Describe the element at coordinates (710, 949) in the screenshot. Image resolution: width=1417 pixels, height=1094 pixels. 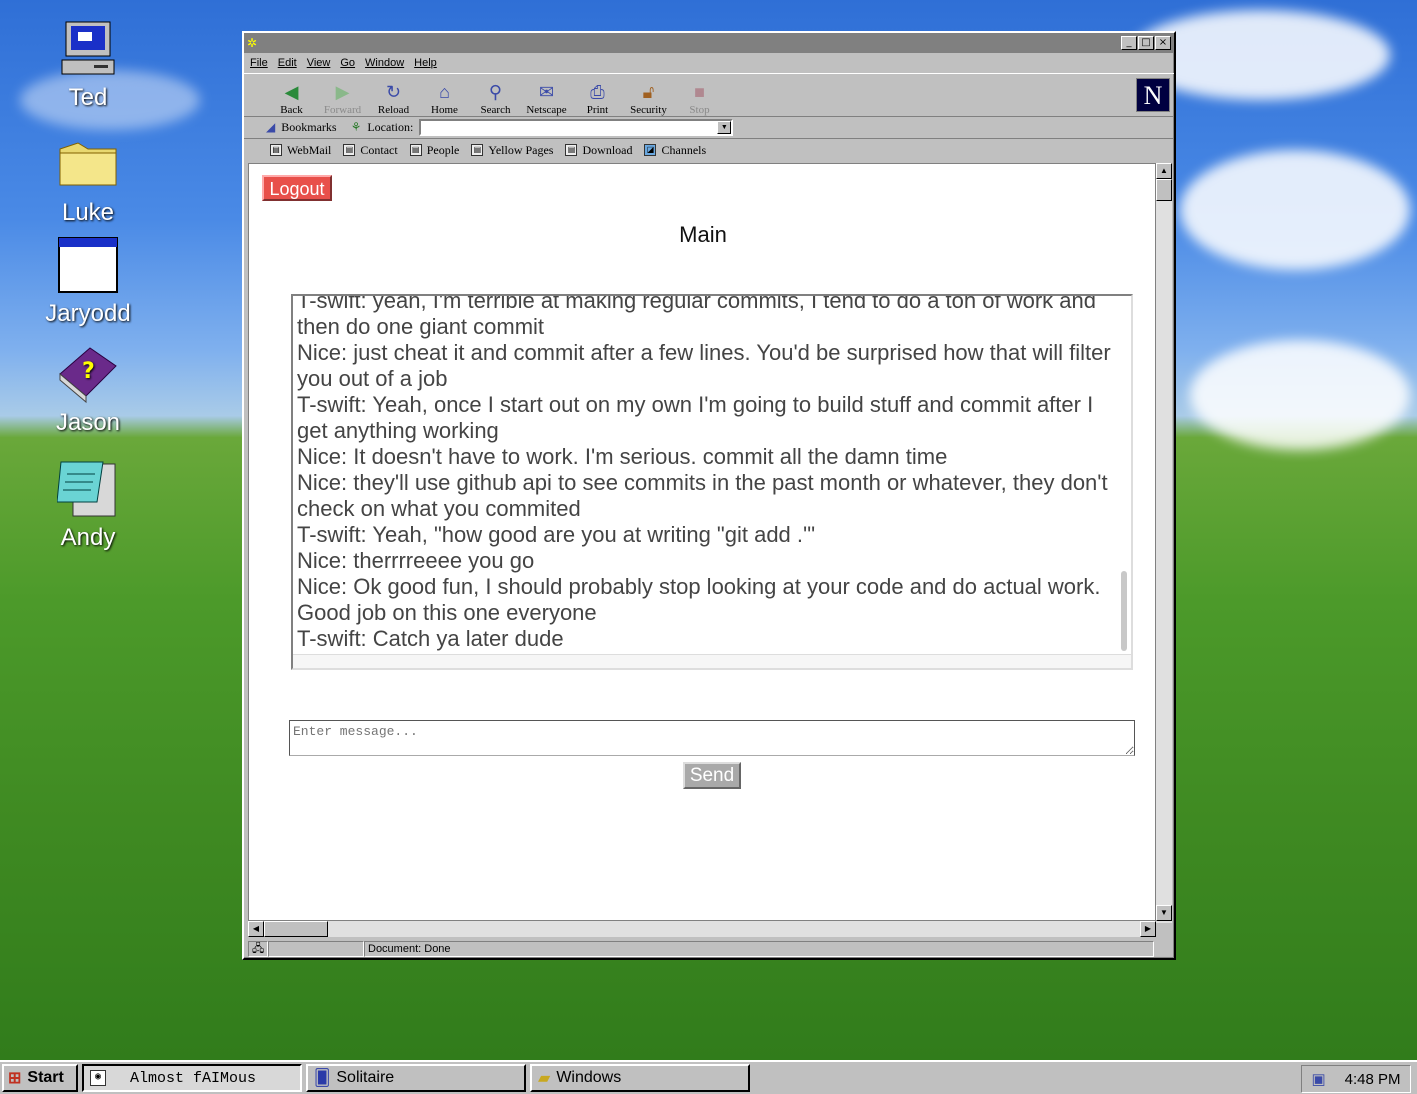
I see `status-bar: 🖧︎ Document: Done` at that location.